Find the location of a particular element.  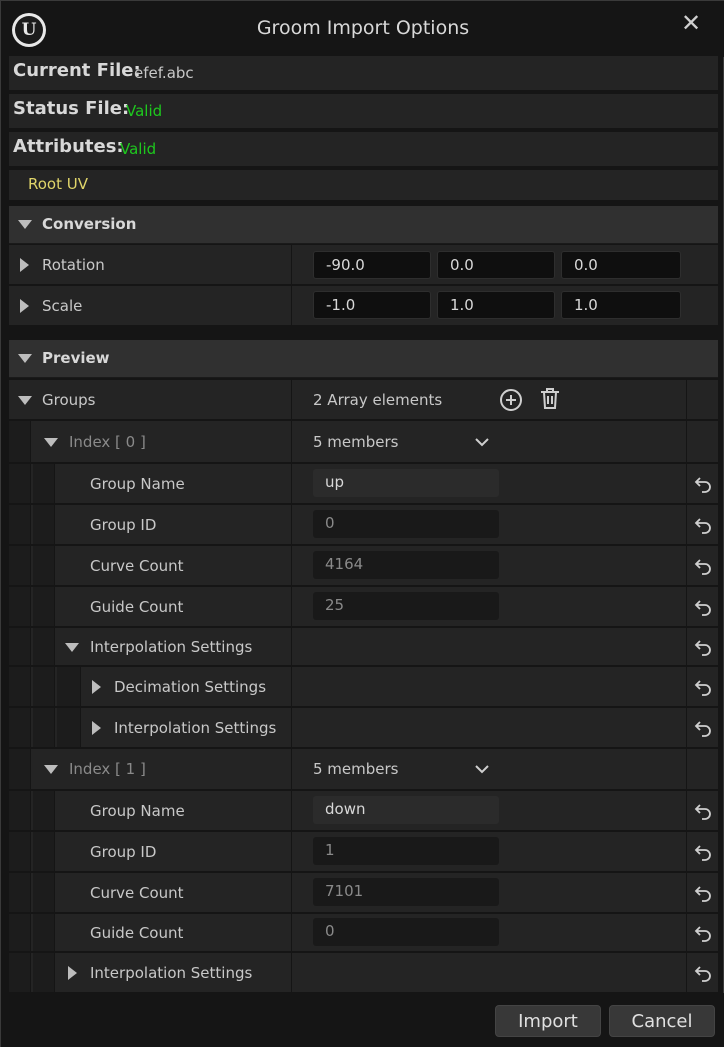

delete-all-icon is located at coordinates (550, 399).